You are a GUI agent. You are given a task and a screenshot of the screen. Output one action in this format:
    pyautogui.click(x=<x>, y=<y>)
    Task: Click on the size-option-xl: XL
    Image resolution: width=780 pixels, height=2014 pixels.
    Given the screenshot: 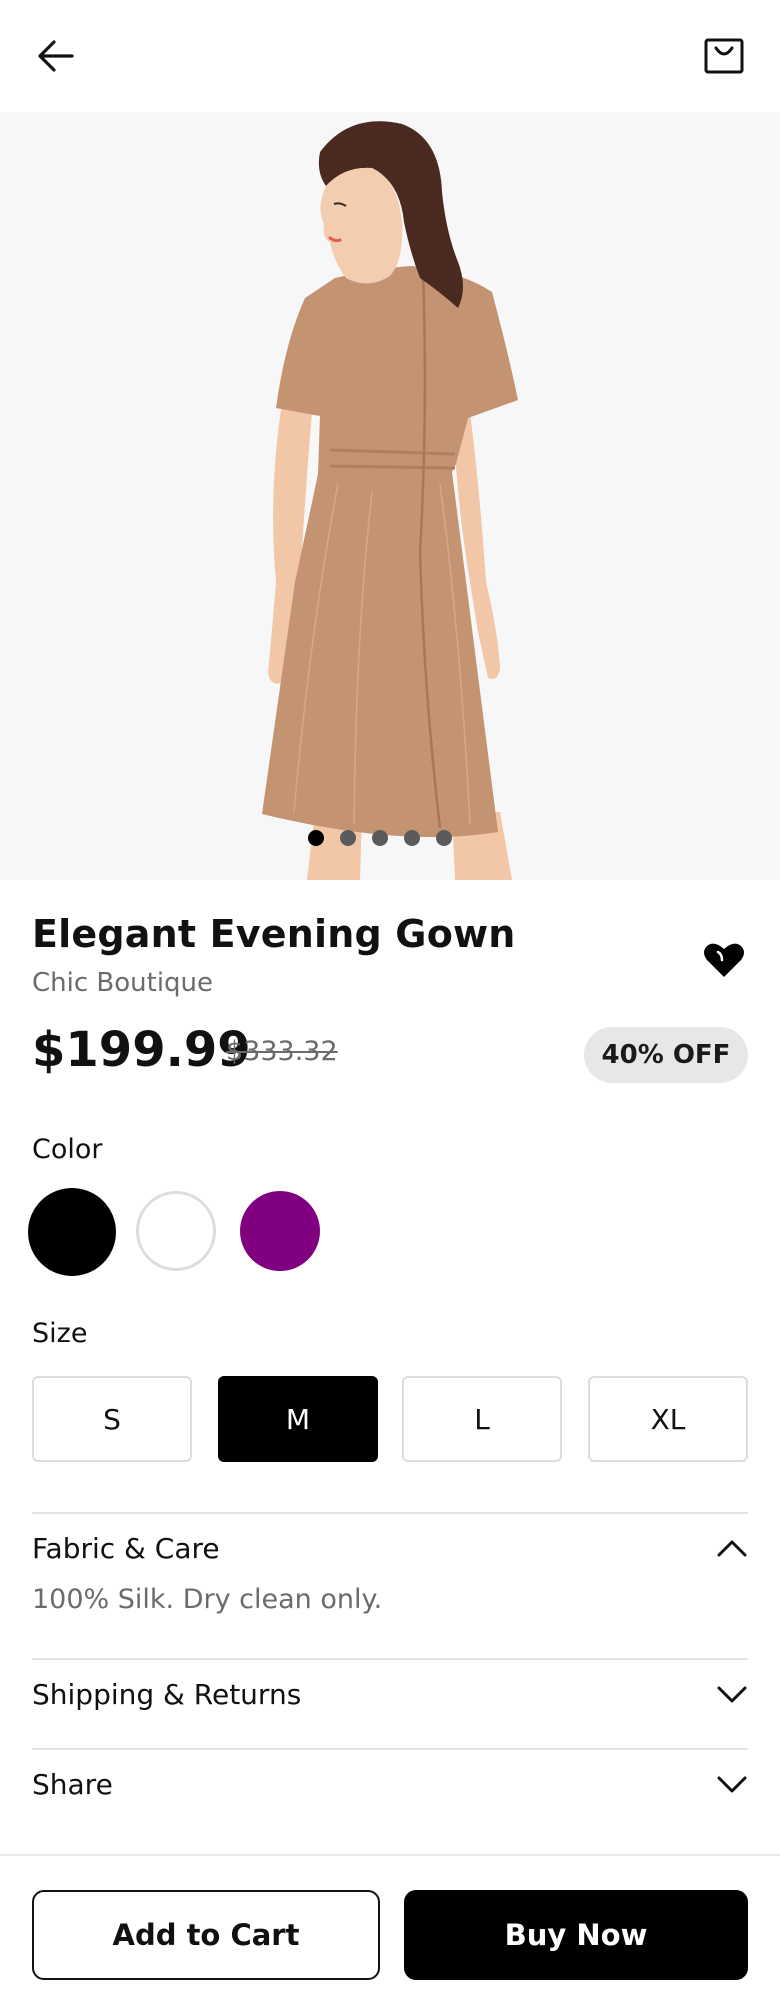 What is the action you would take?
    pyautogui.click(x=668, y=1419)
    